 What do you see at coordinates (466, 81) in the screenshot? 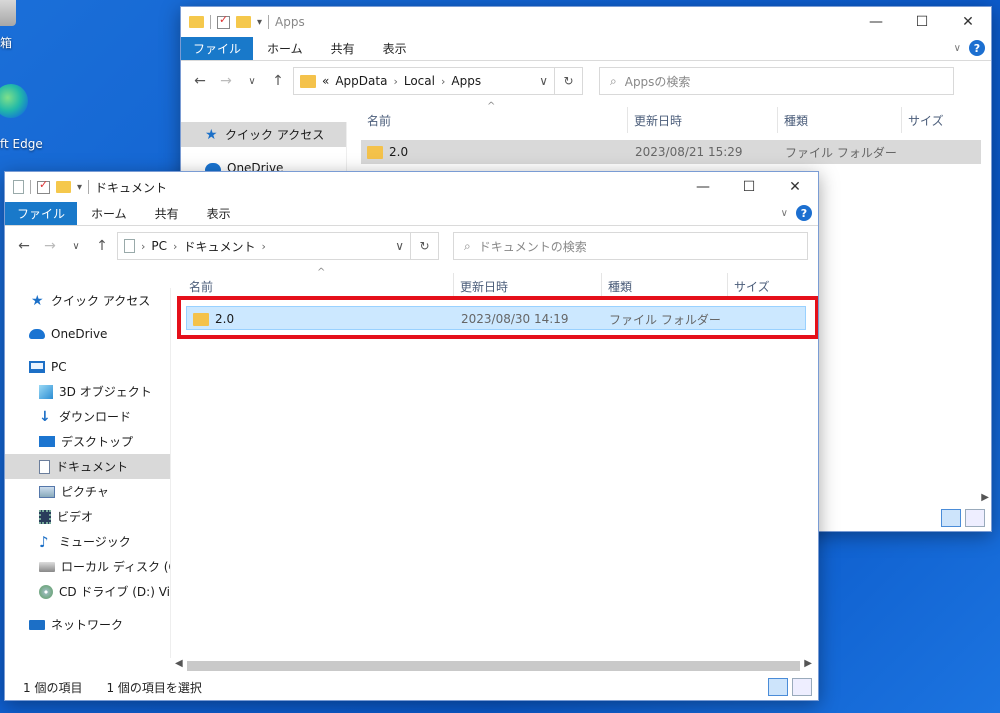
I see `breadcrumb-apps: Apps` at bounding box center [466, 81].